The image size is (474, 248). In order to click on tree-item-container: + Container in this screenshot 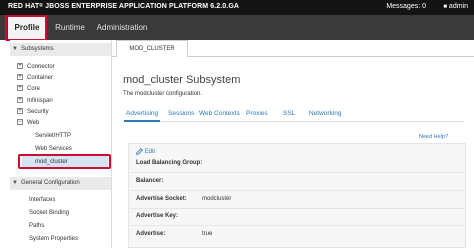, I will do `click(35, 78)`.